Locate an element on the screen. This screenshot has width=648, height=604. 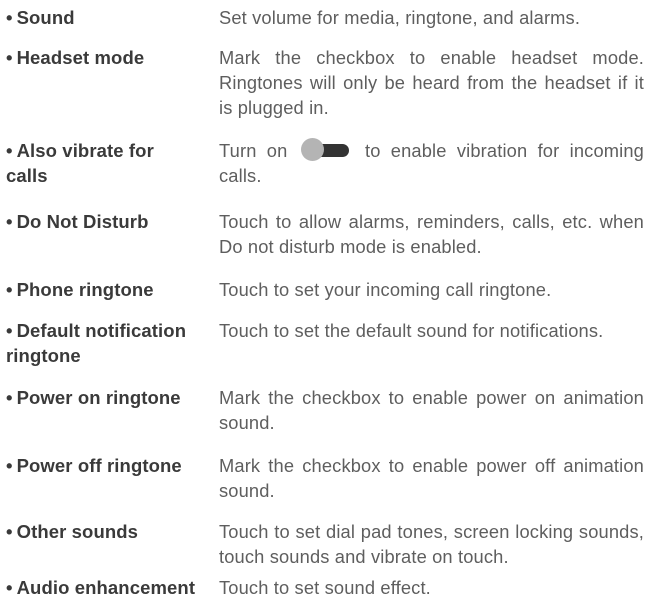
setting-term-label: Headset mode is located at coordinates (80, 57).